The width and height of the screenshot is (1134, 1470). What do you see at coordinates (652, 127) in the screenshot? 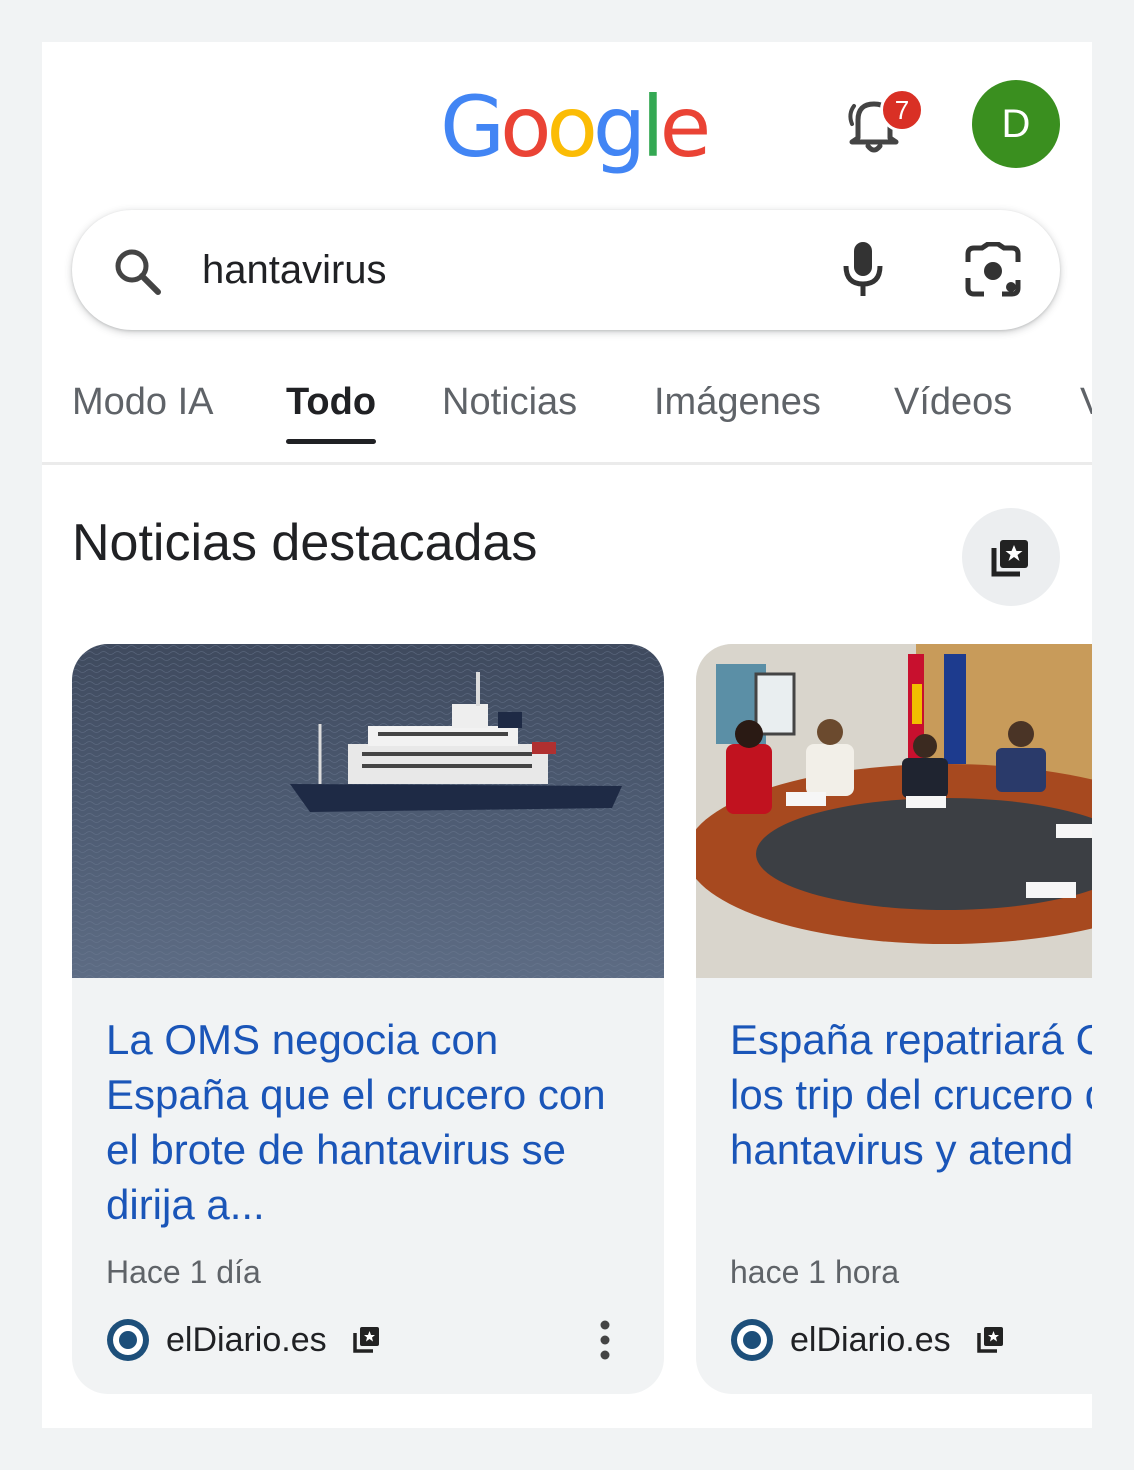
I see `logo-letter: l` at bounding box center [652, 127].